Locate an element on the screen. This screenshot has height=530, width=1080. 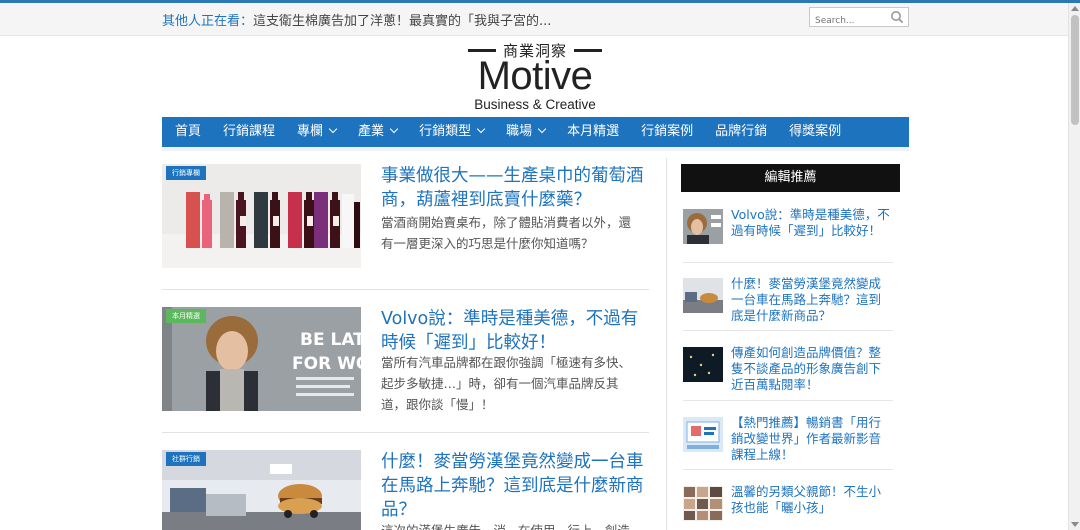
search-box is located at coordinates (859, 18).